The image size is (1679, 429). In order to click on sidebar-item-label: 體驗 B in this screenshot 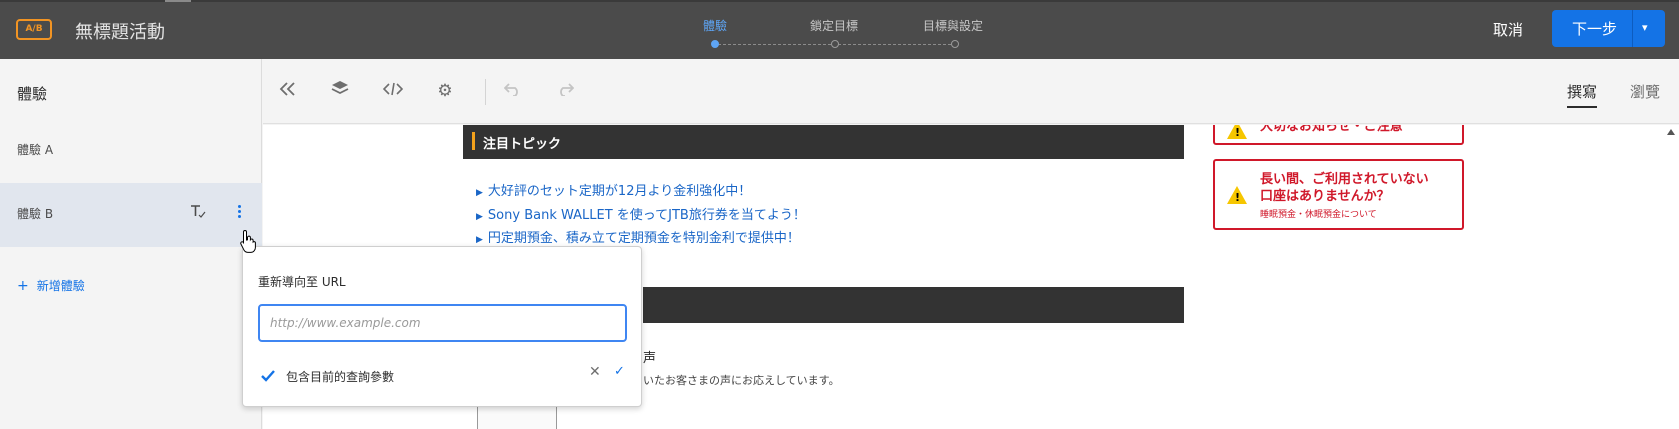, I will do `click(35, 214)`.